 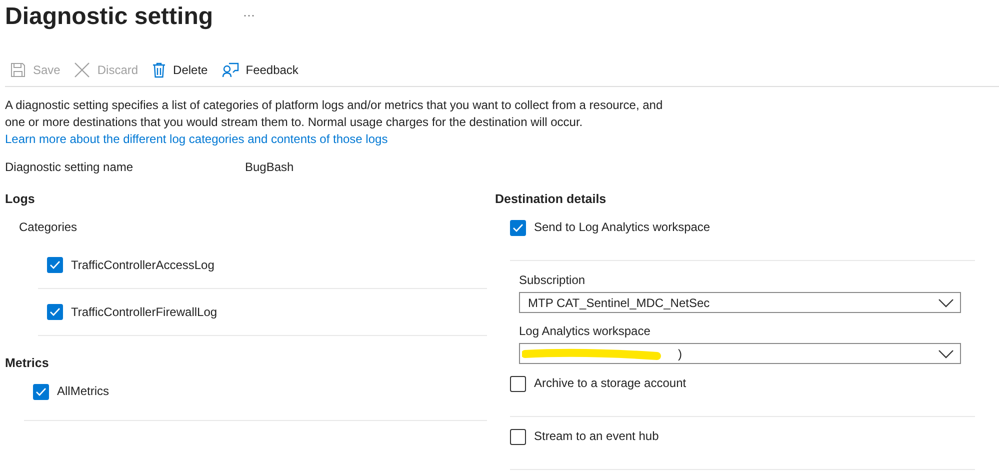 I want to click on section-heading: Destination details, so click(x=551, y=199).